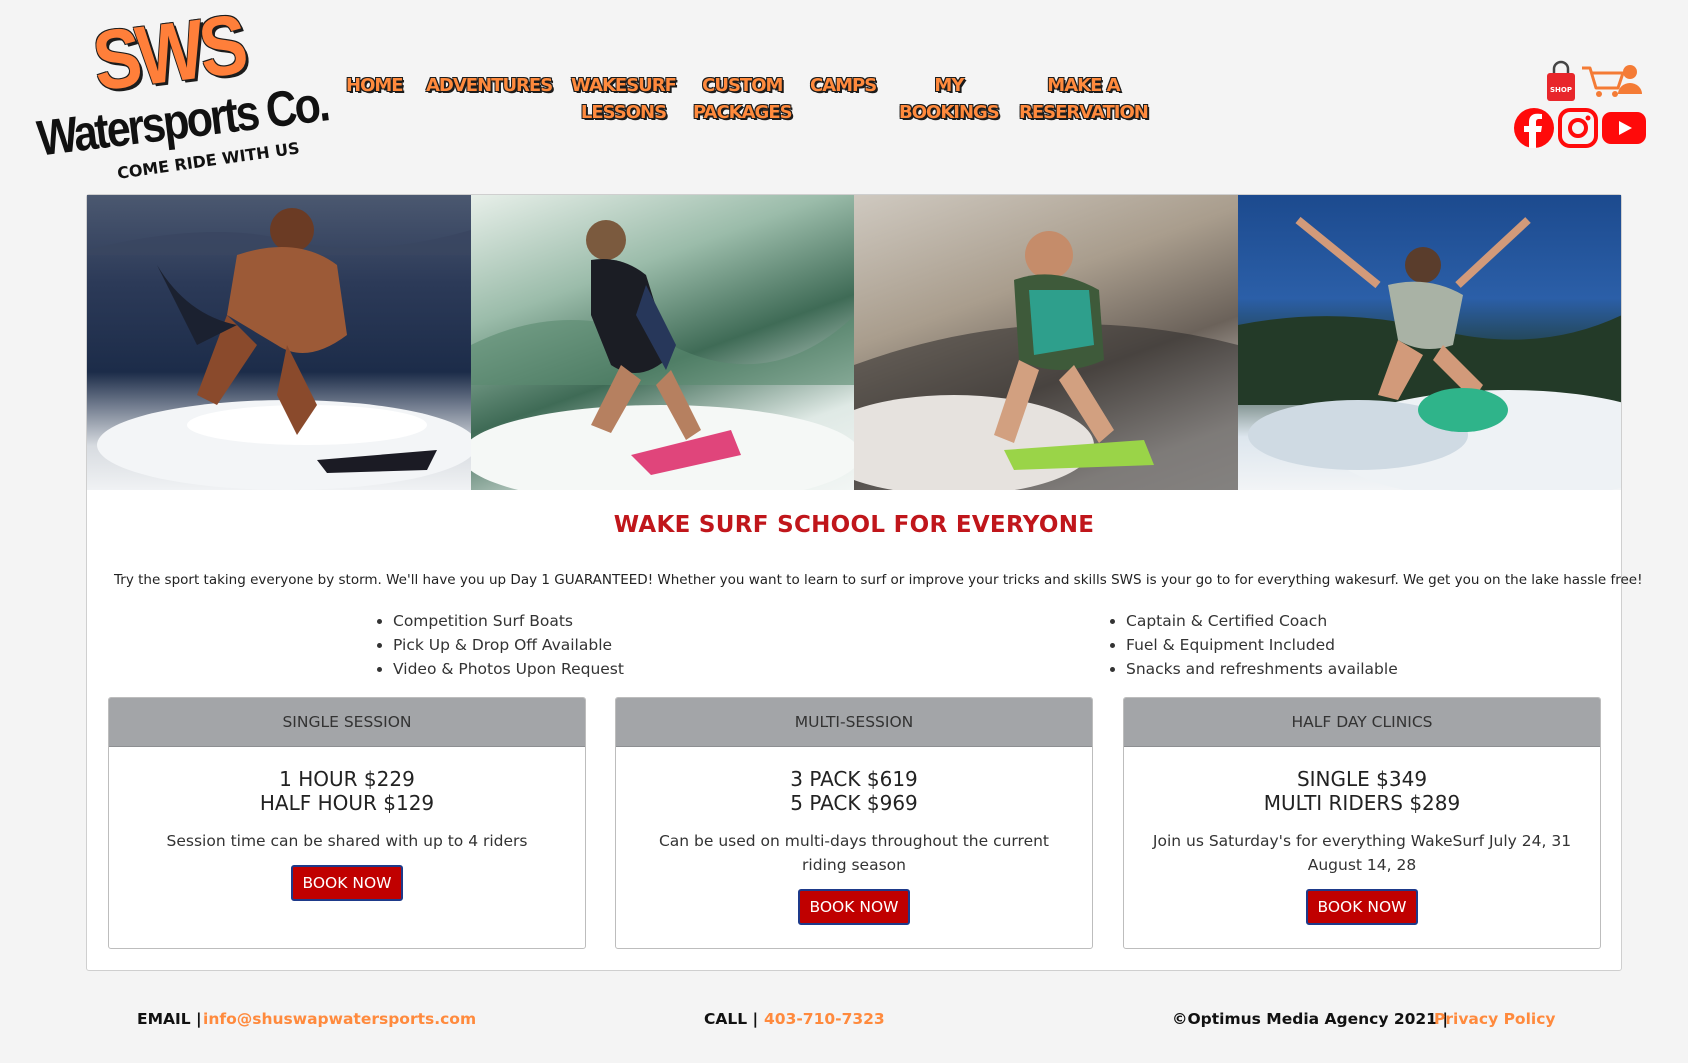 The width and height of the screenshot is (1688, 1063). I want to click on footer-call-label: CALL |, so click(731, 1019).